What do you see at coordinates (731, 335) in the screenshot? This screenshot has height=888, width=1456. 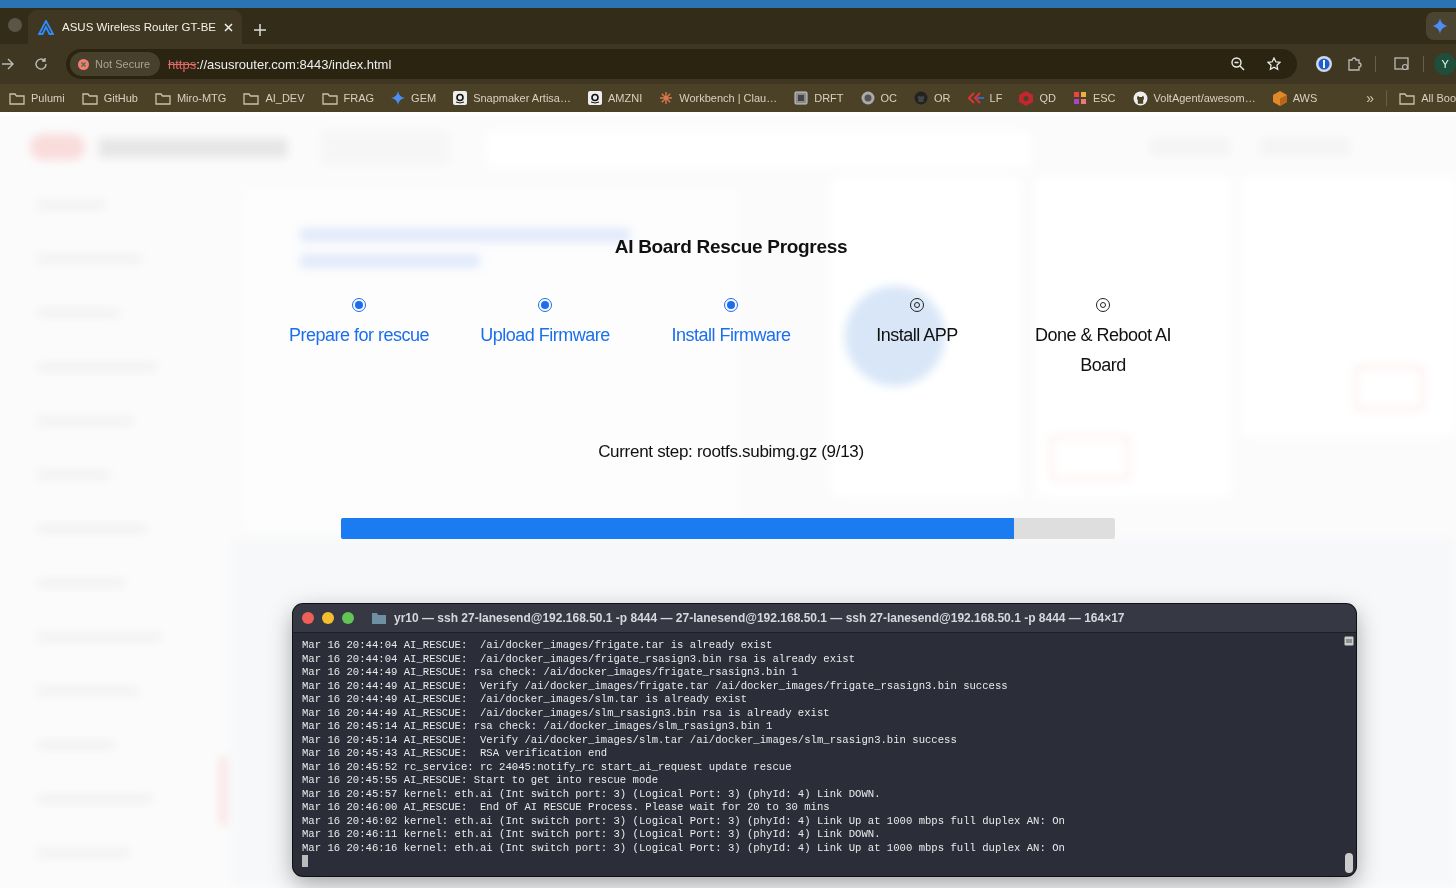 I see `step-label: Install Firmware` at bounding box center [731, 335].